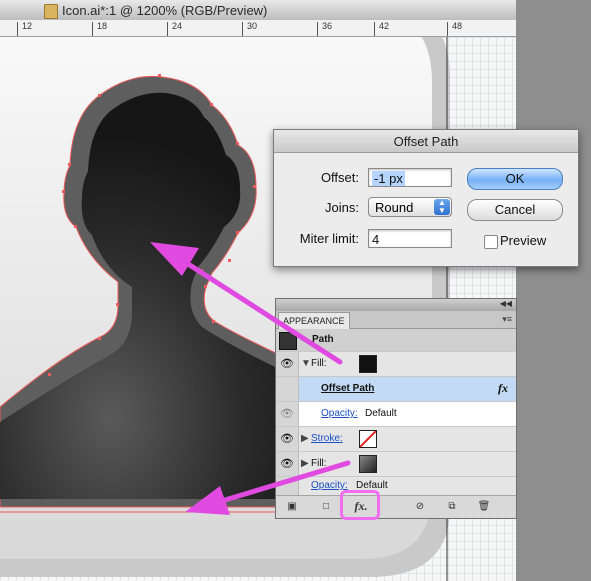 The width and height of the screenshot is (591, 581). I want to click on ruler-tick-label: 24, so click(177, 26).